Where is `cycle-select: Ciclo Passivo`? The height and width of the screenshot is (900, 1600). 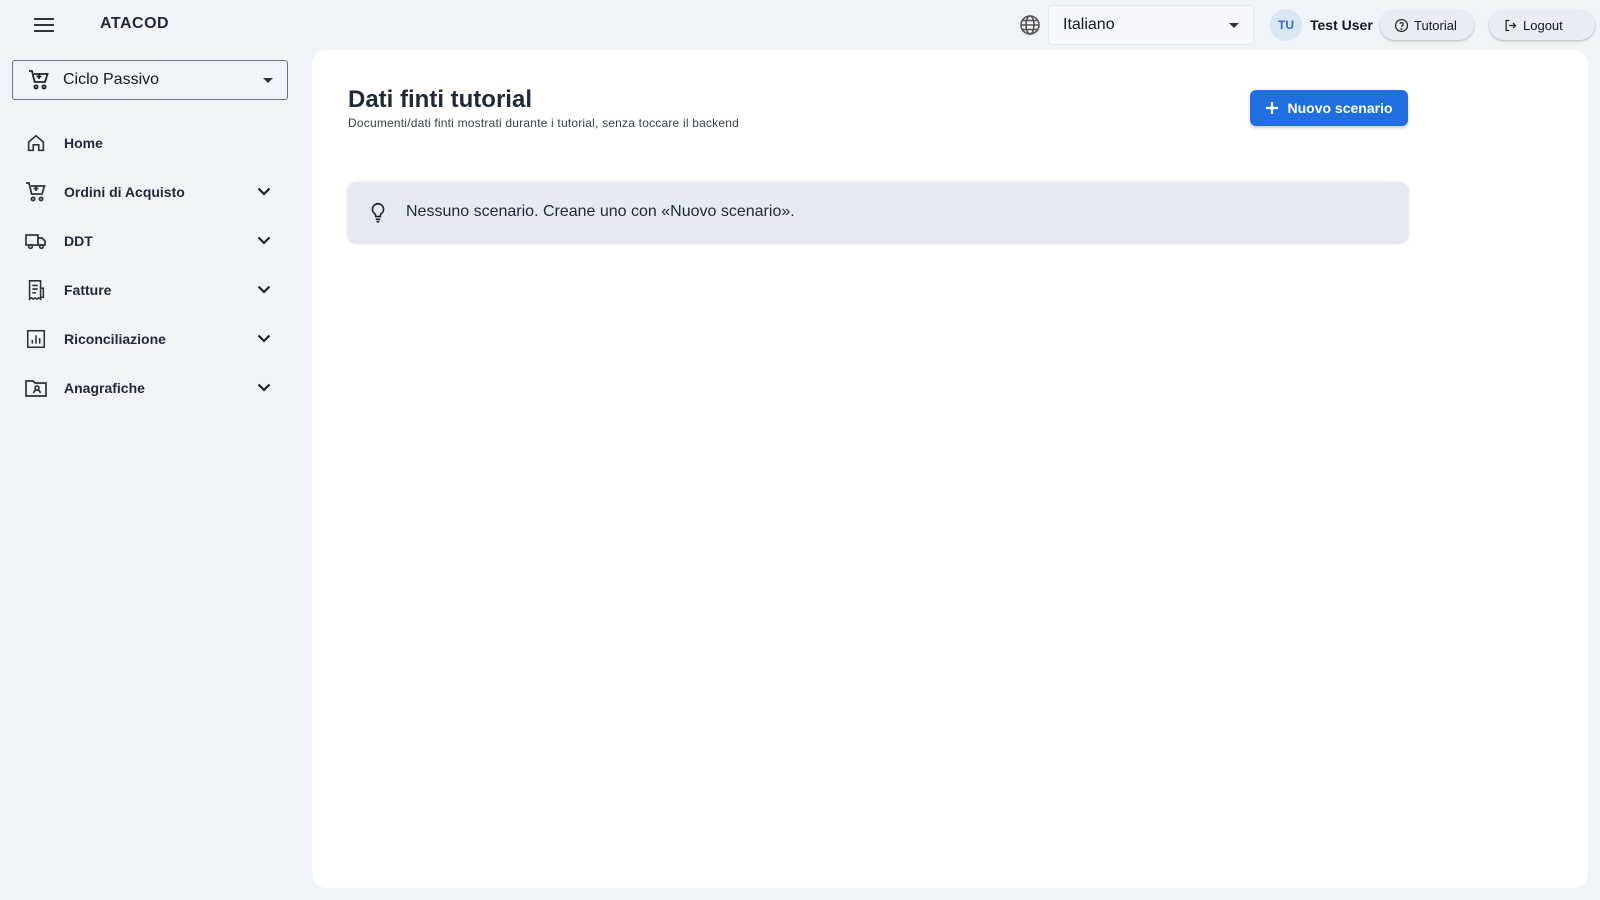
cycle-select: Ciclo Passivo is located at coordinates (150, 80).